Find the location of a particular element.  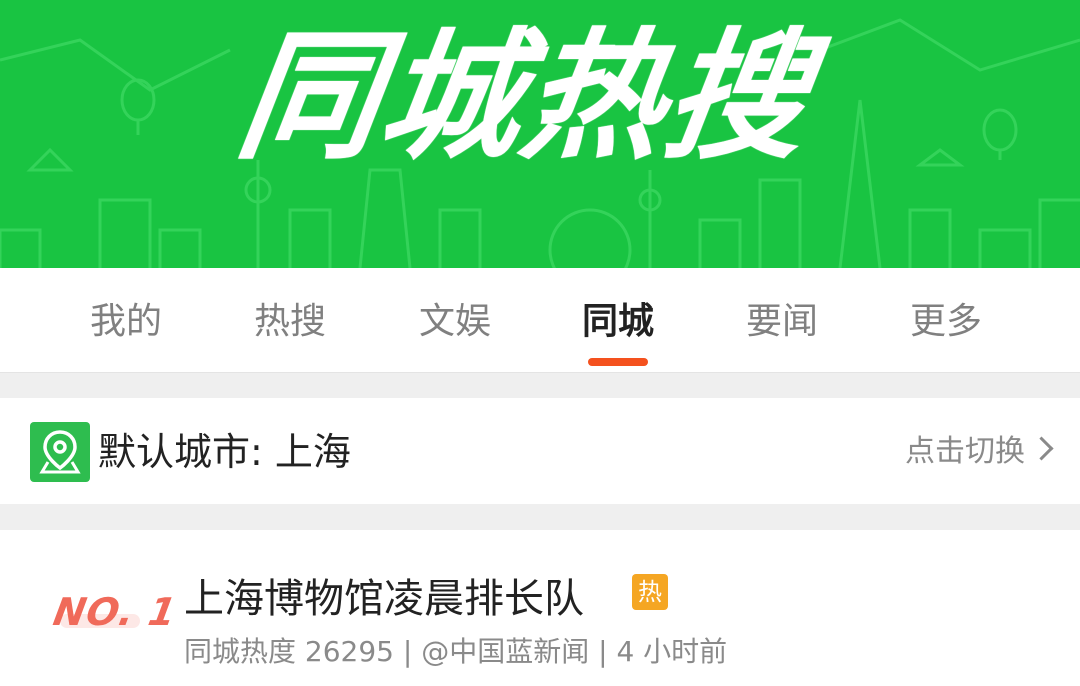

switch-city-label: 点击切换 is located at coordinates (965, 451).